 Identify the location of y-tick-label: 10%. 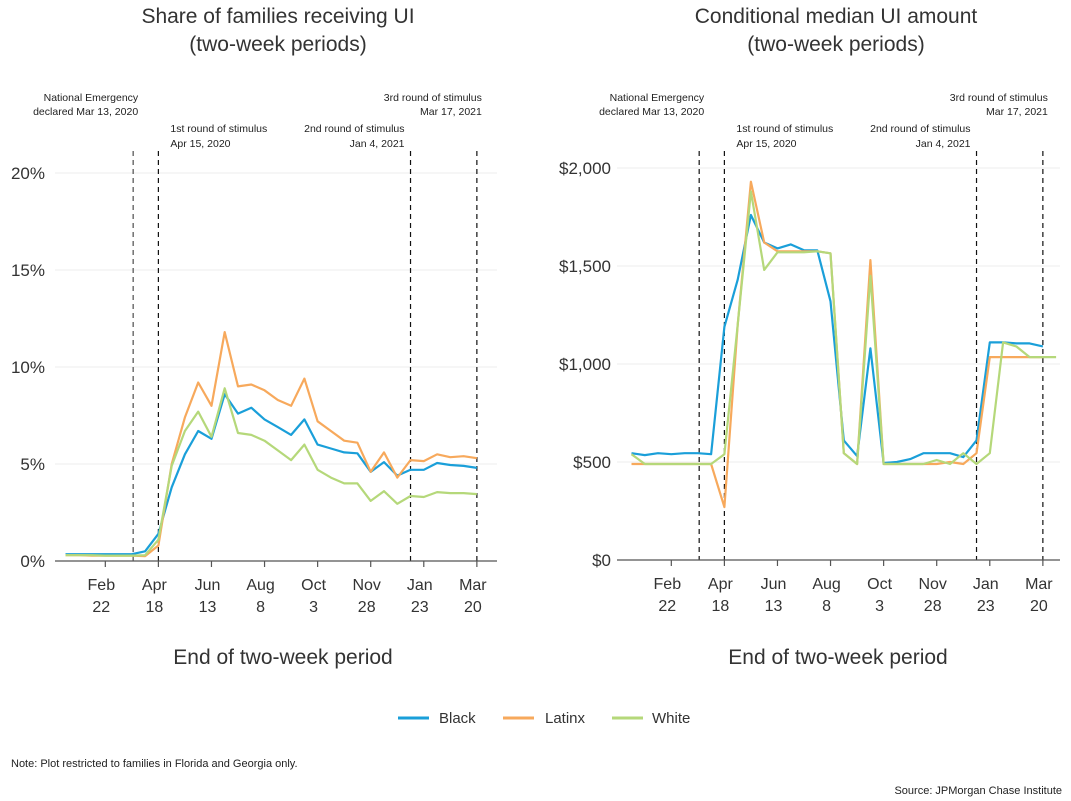
(28, 367).